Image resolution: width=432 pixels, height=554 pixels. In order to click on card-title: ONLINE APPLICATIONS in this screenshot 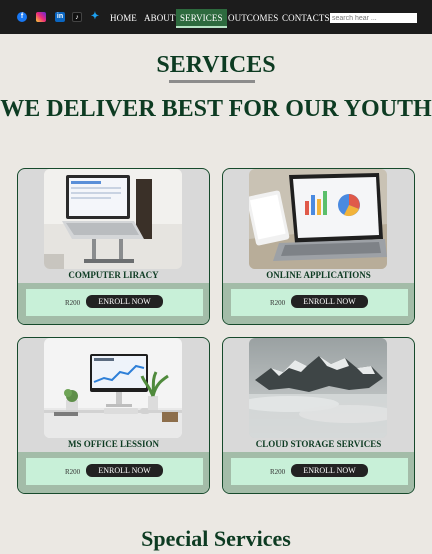, I will do `click(318, 275)`.